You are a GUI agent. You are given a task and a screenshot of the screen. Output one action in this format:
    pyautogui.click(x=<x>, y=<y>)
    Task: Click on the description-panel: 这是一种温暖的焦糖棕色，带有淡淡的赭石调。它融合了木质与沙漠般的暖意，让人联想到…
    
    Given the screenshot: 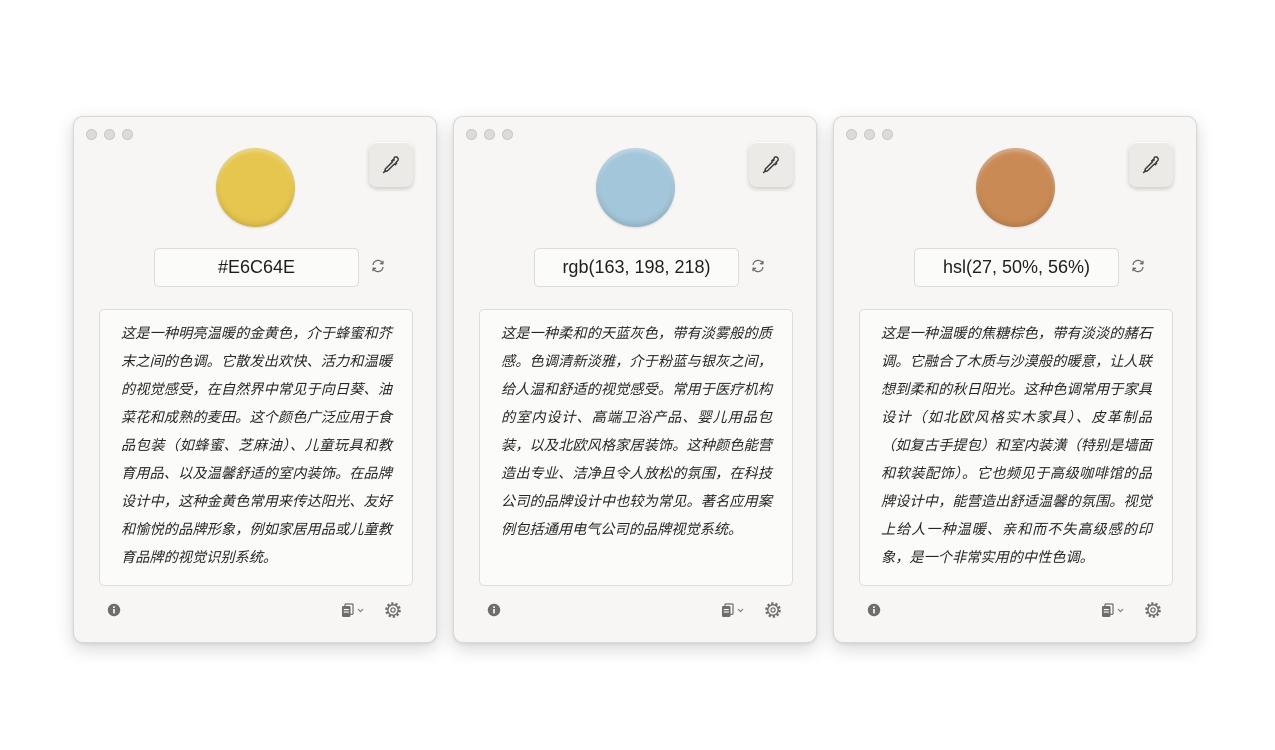 What is the action you would take?
    pyautogui.click(x=1016, y=447)
    